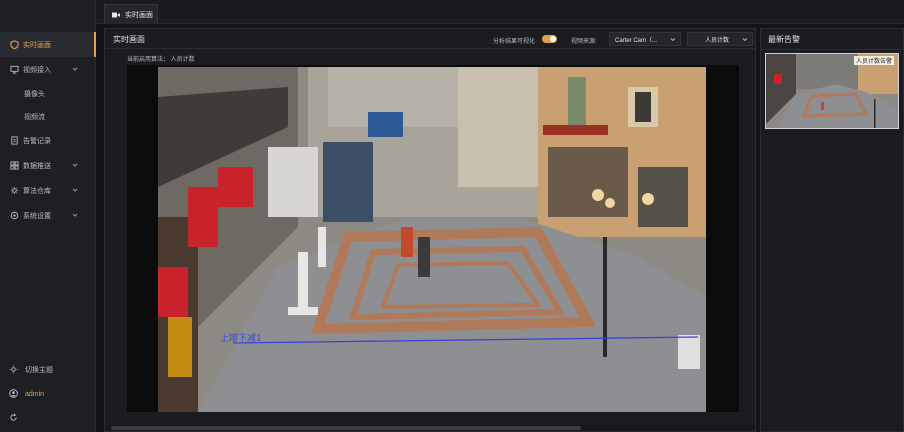 The image size is (904, 432). What do you see at coordinates (14, 370) in the screenshot?
I see `theme-icon` at bounding box center [14, 370].